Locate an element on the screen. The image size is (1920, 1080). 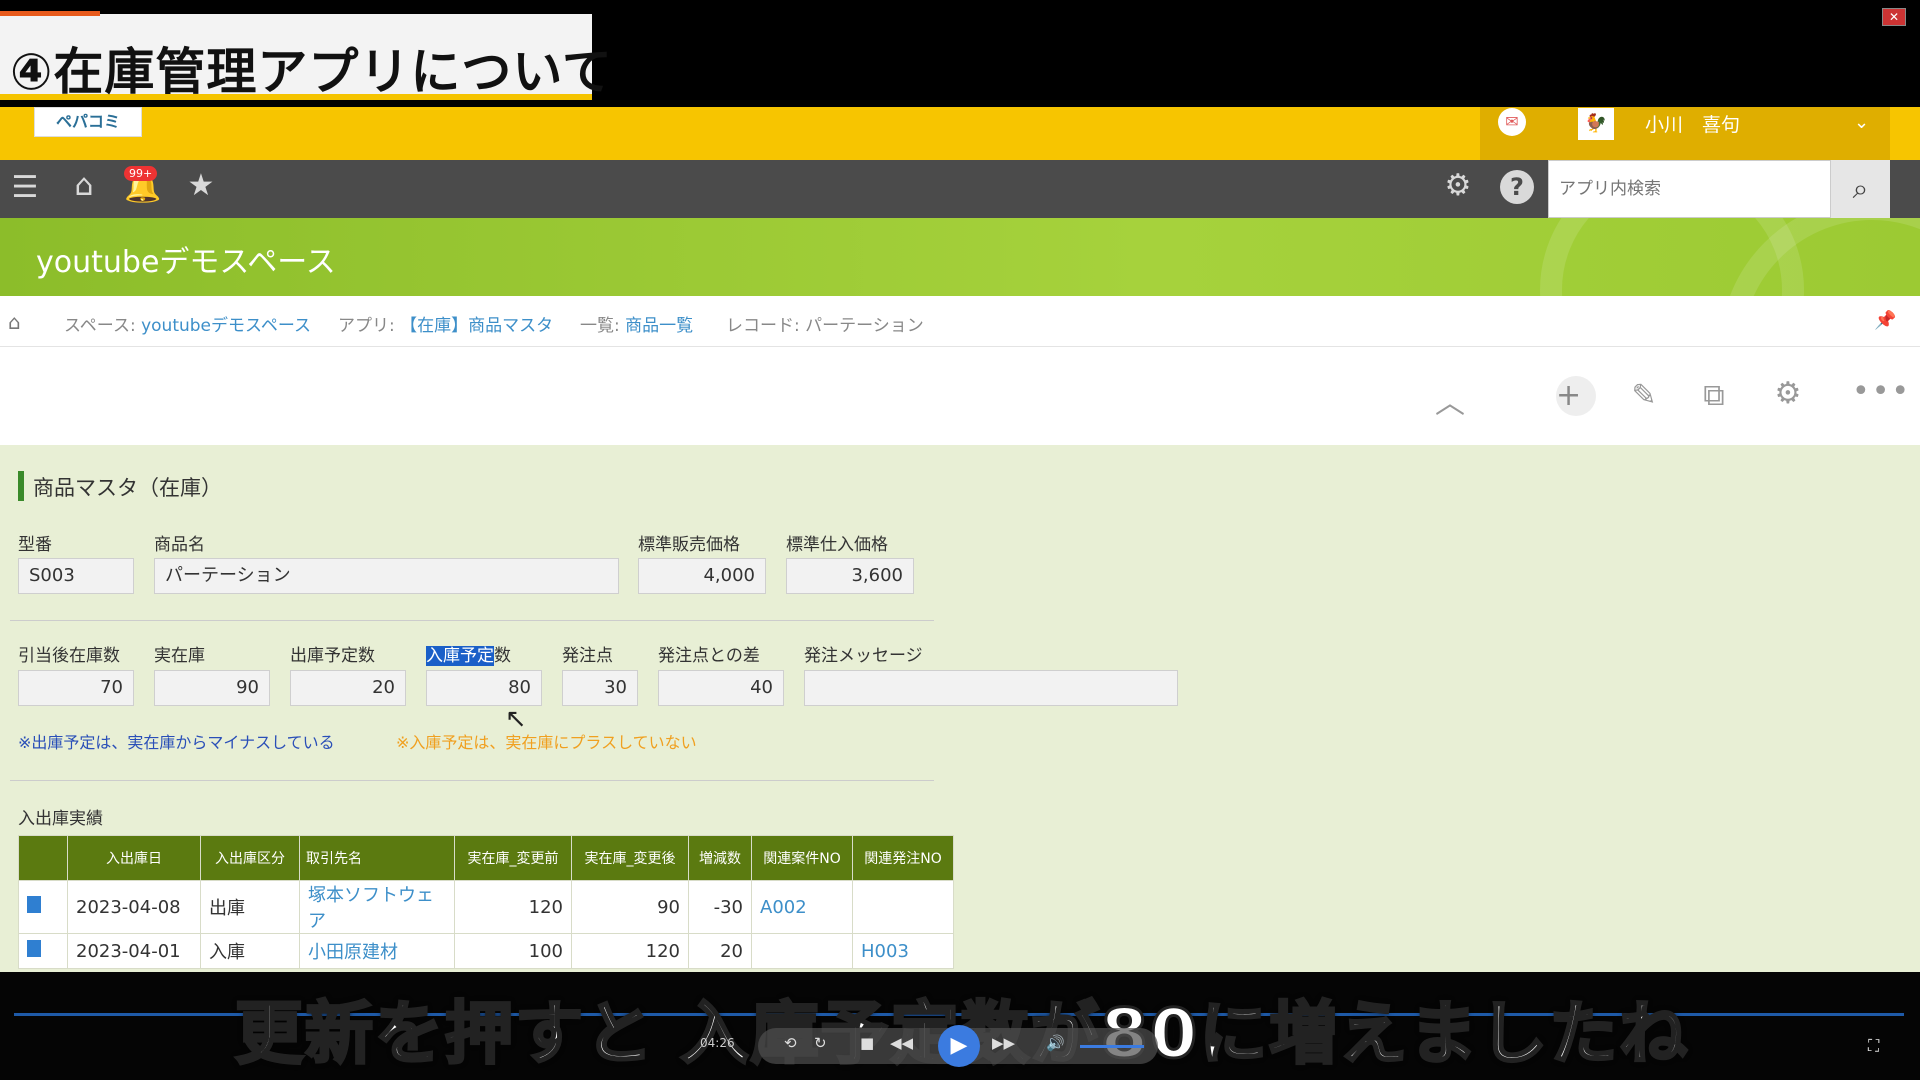
table-header: 関連案件NO is located at coordinates (802, 858).